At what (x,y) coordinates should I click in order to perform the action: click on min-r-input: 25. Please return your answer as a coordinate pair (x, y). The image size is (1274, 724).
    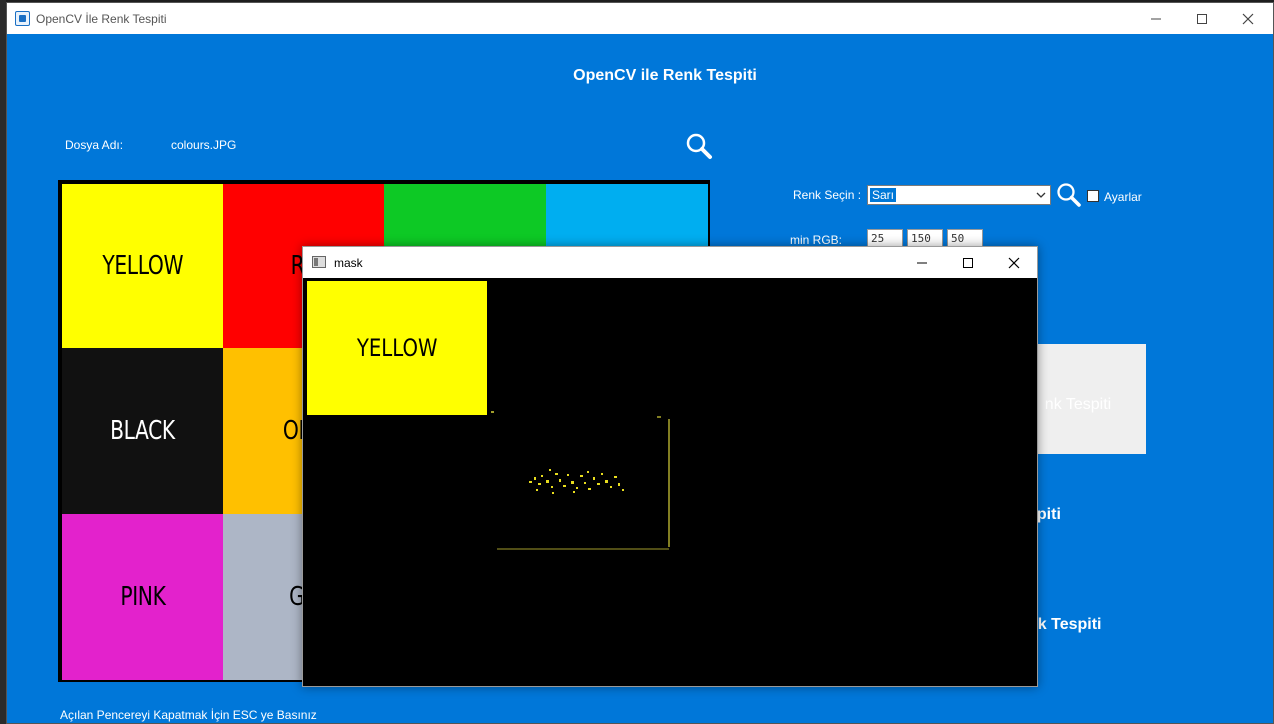
    Looking at the image, I should click on (885, 238).